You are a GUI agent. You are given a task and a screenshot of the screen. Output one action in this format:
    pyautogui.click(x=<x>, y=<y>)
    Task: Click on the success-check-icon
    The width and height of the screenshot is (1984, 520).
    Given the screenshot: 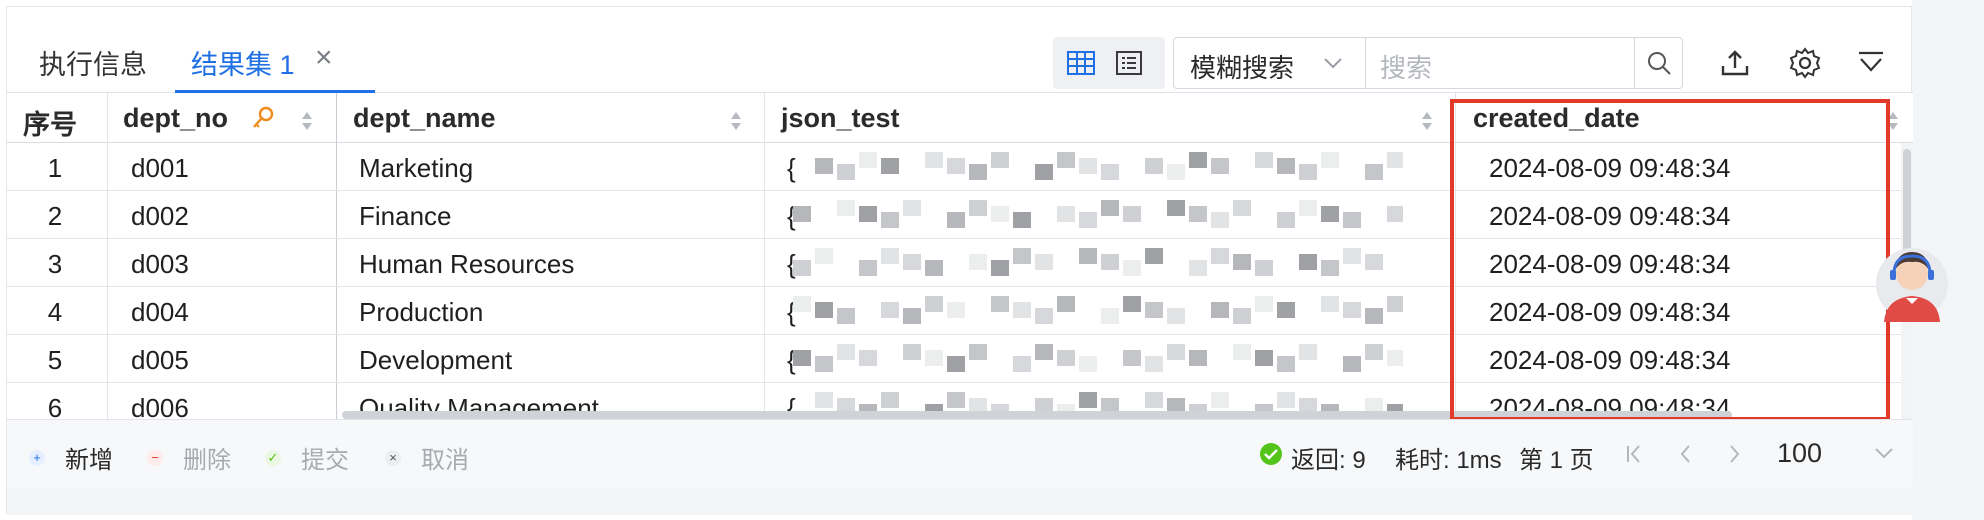 What is the action you would take?
    pyautogui.click(x=1271, y=456)
    